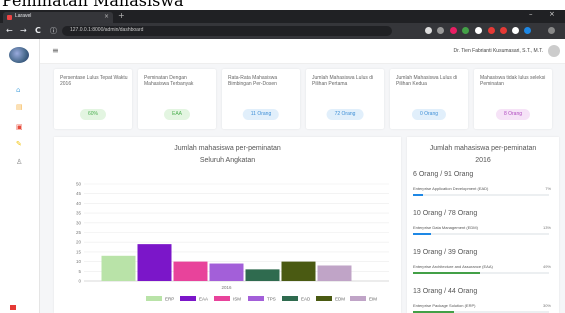 The image size is (565, 313). I want to click on bar-ism, so click(190, 271).